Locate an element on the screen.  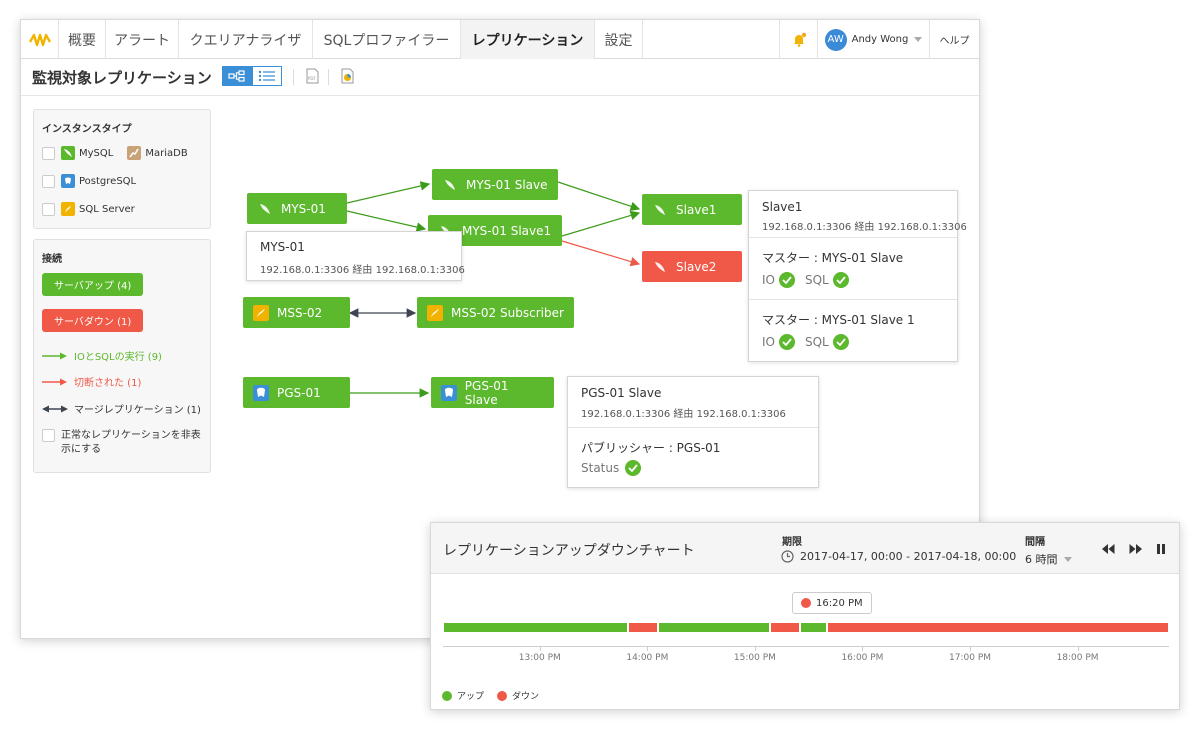
chart-title: レプリケーションアップダウンチャート is located at coordinates (569, 551).